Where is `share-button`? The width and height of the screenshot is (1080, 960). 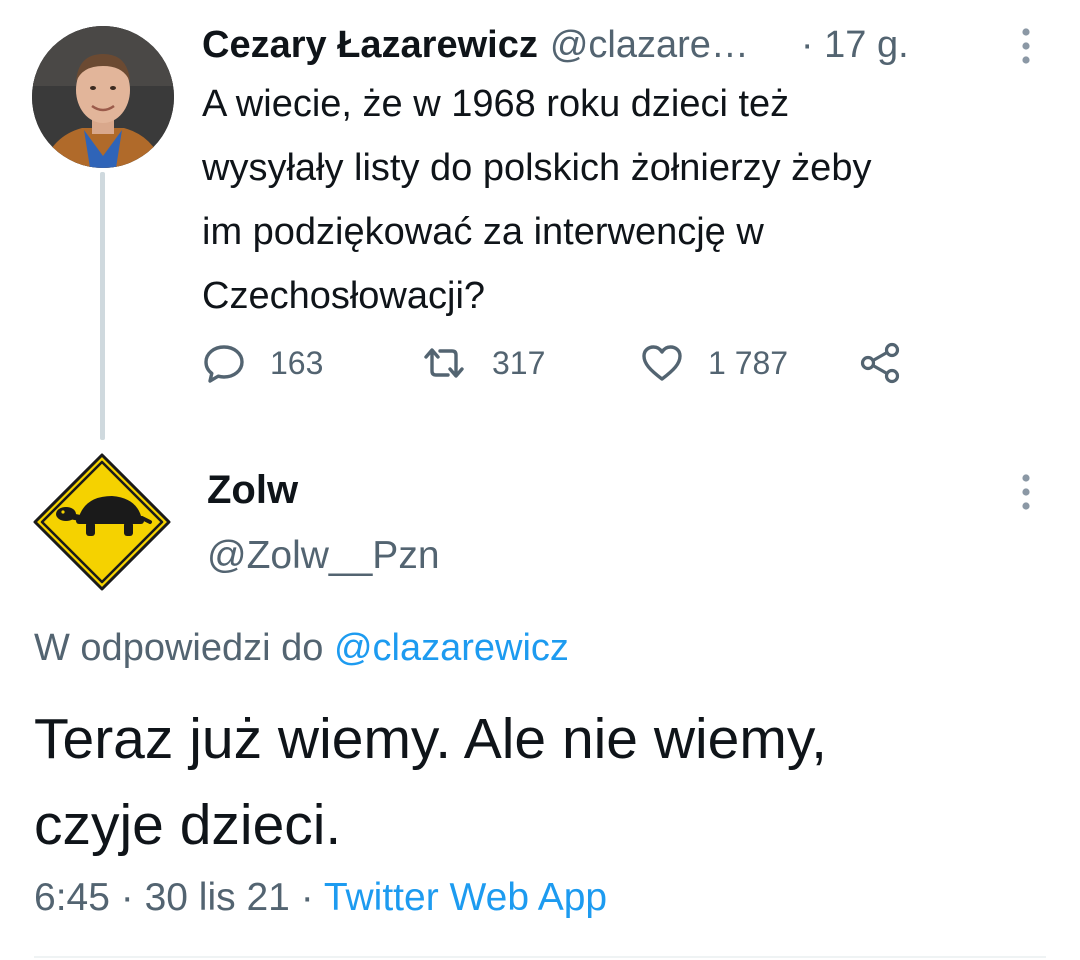
share-button is located at coordinates (880, 363).